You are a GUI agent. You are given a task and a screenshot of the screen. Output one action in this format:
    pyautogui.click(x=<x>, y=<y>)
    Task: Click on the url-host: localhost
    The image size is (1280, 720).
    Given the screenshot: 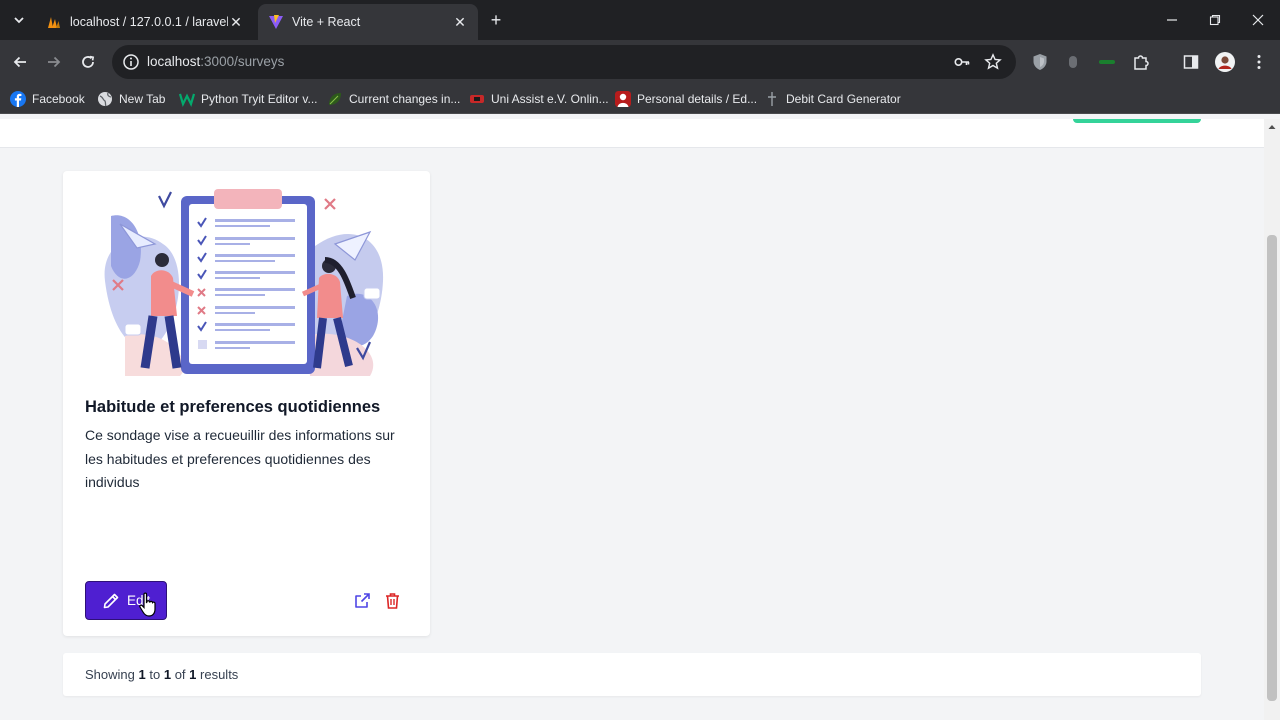 What is the action you would take?
    pyautogui.click(x=174, y=61)
    